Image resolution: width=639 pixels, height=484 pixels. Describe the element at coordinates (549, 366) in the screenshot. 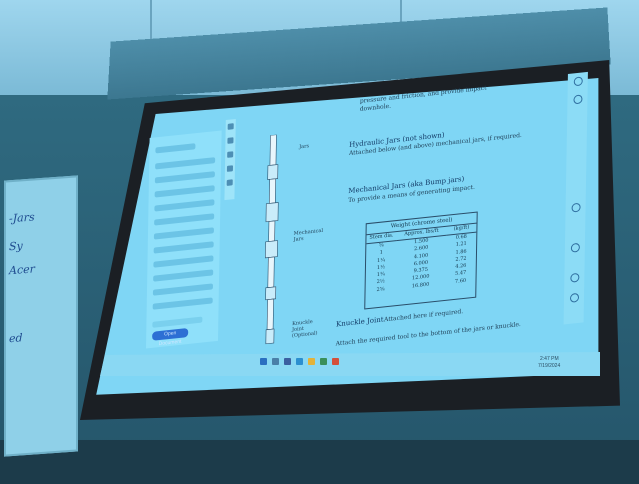

I see `tray-date: 7/19/2024` at that location.